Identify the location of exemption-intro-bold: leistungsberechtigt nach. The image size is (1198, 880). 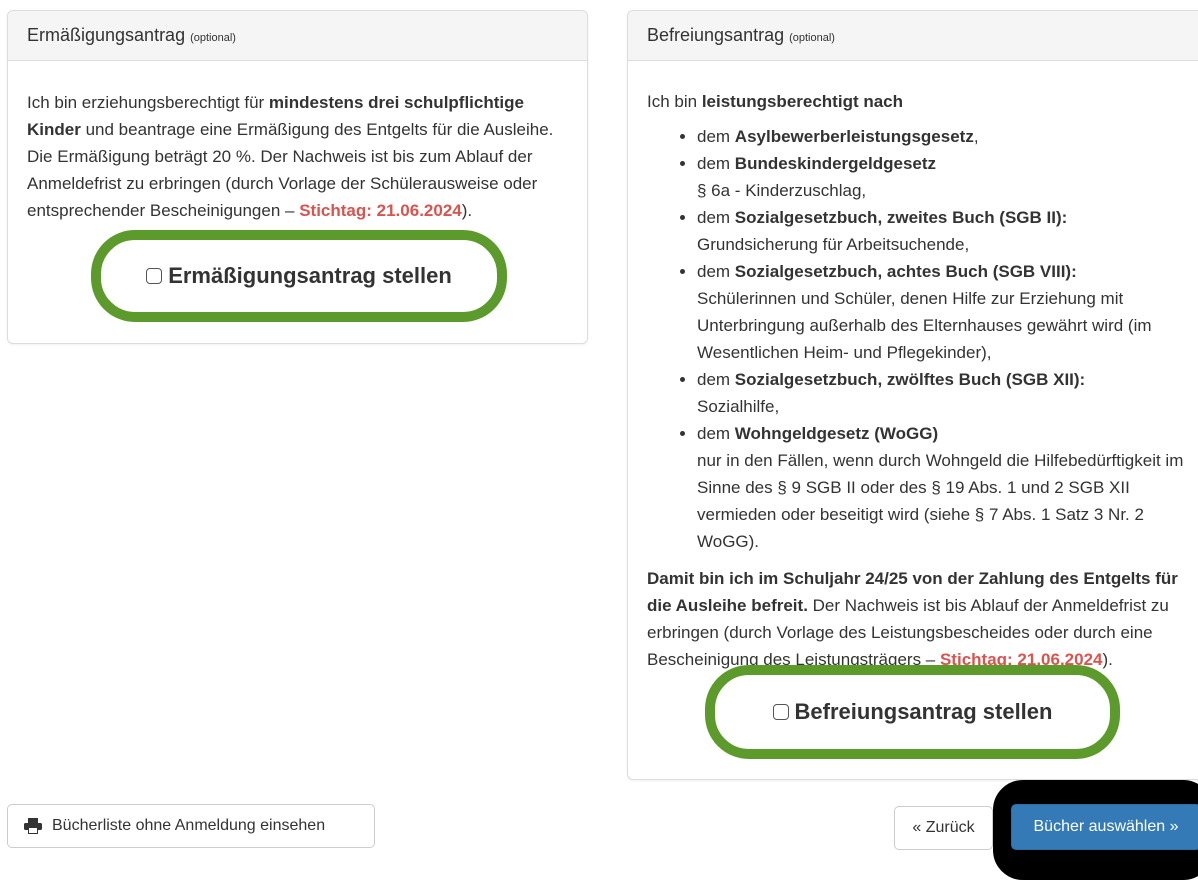
(802, 101).